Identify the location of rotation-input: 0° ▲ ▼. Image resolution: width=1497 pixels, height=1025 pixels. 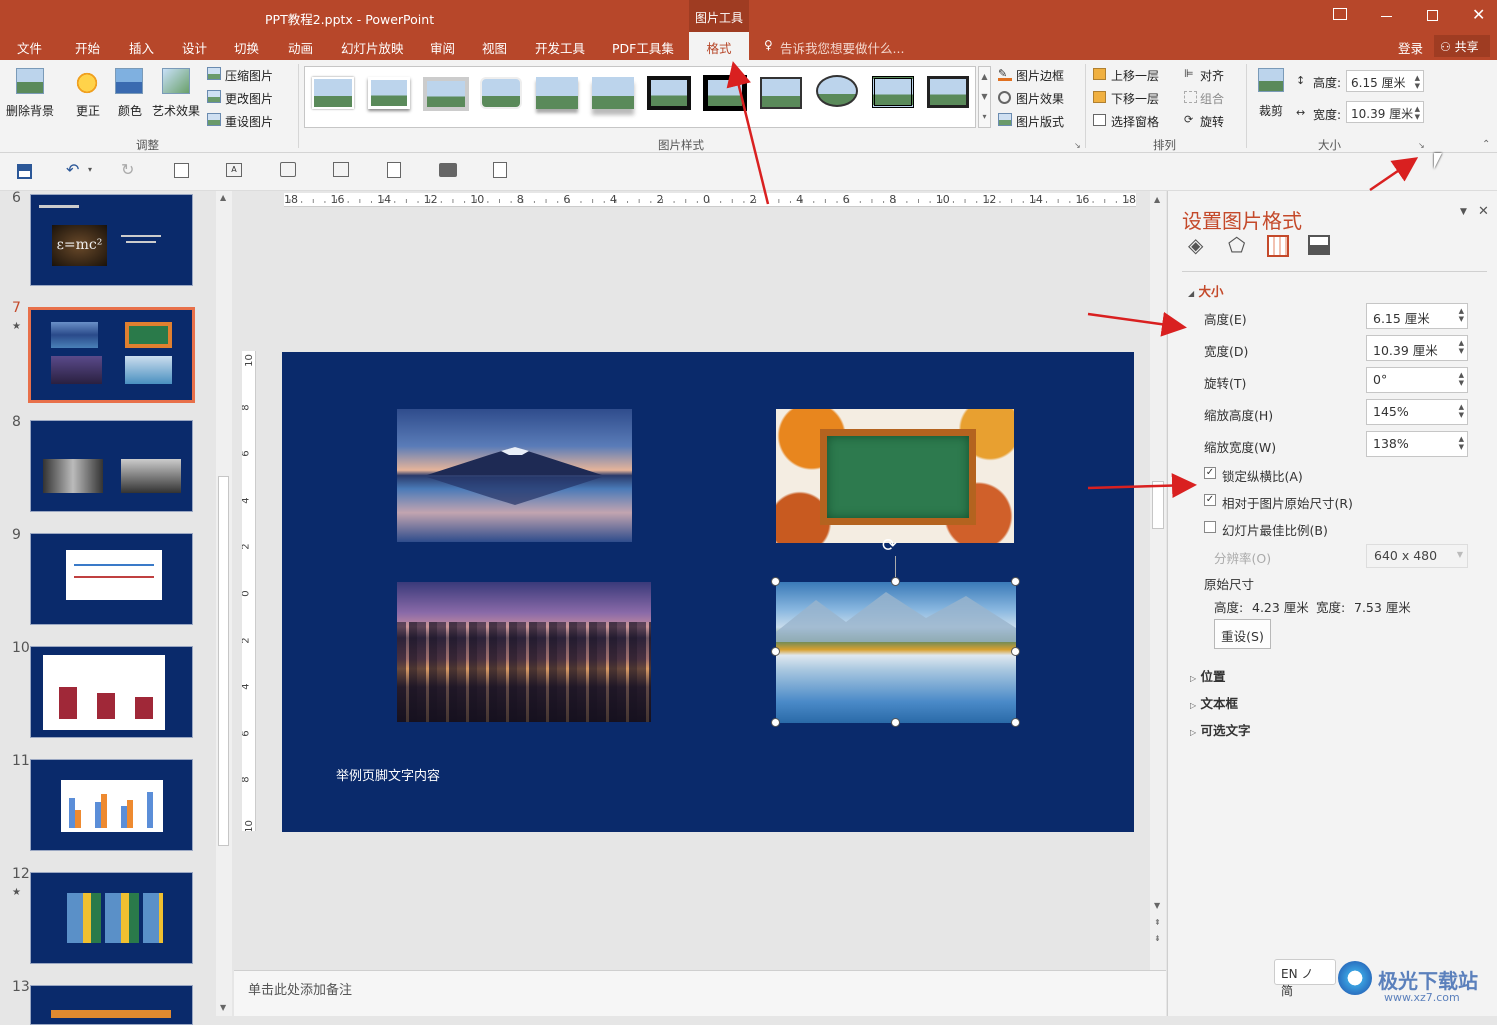
(1417, 380).